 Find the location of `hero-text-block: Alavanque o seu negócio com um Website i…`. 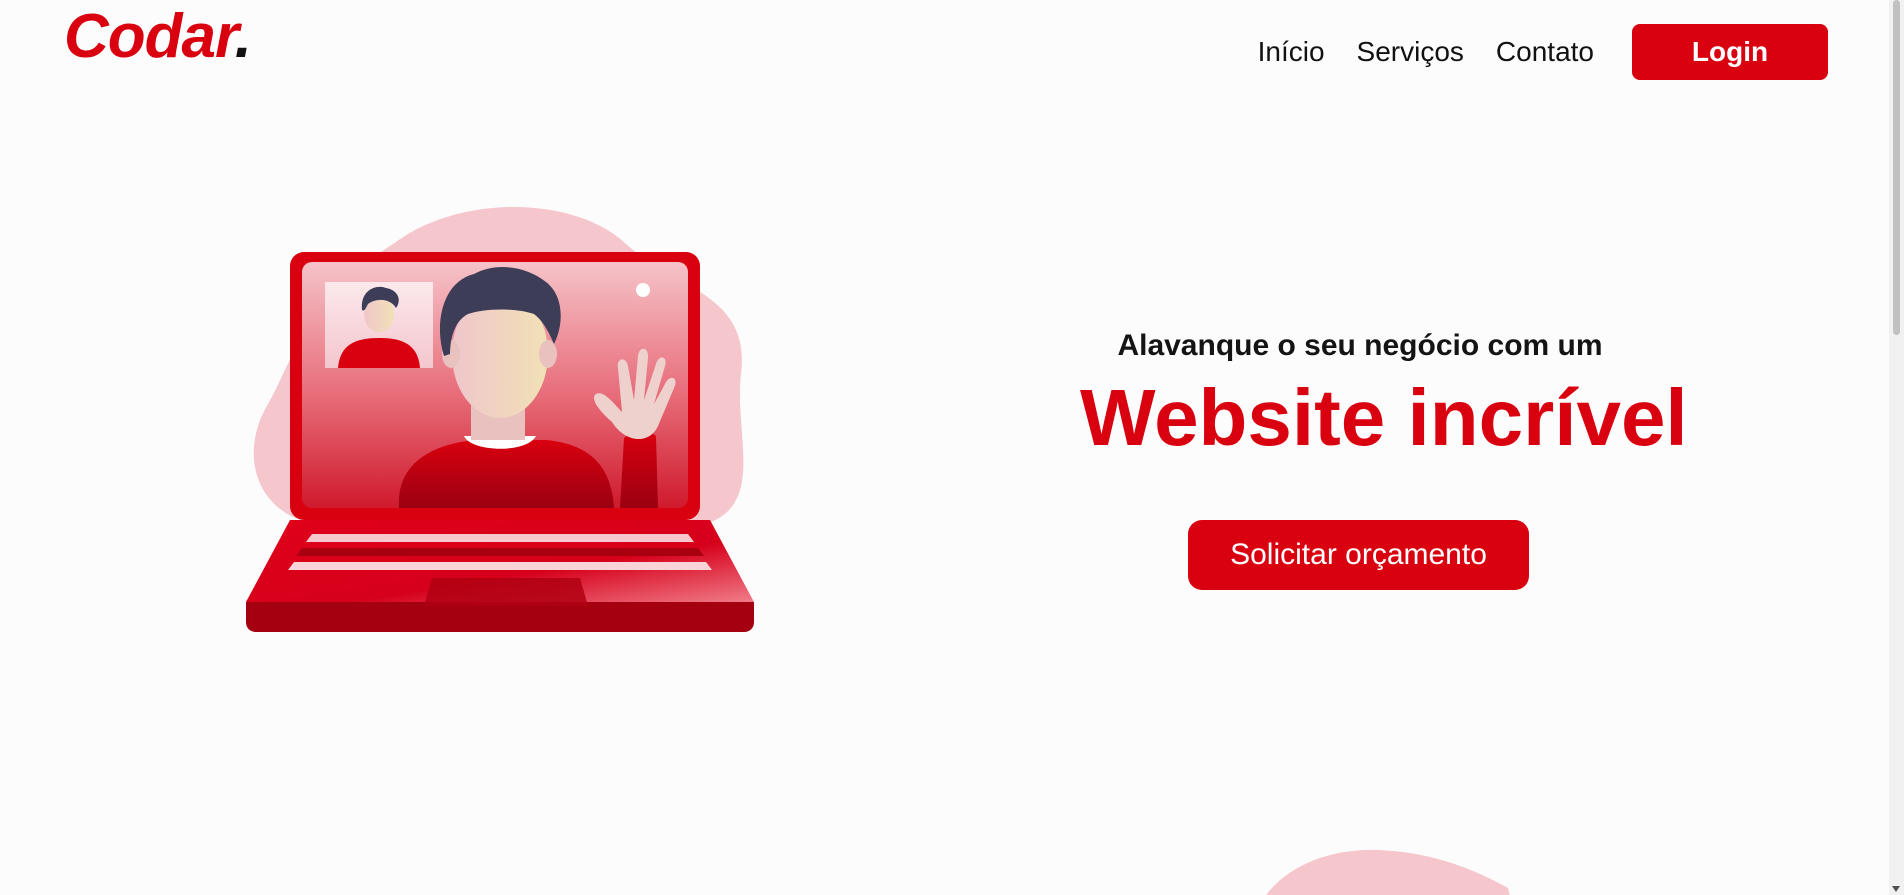

hero-text-block: Alavanque o seu negócio com um Website i… is located at coordinates (1384, 396).